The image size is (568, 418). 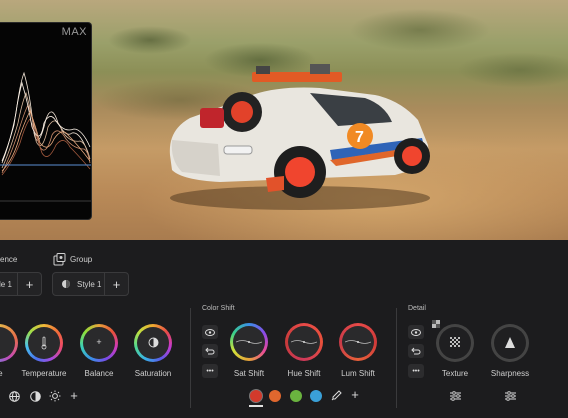 I want to click on visibility-toggle, so click(x=210, y=332).